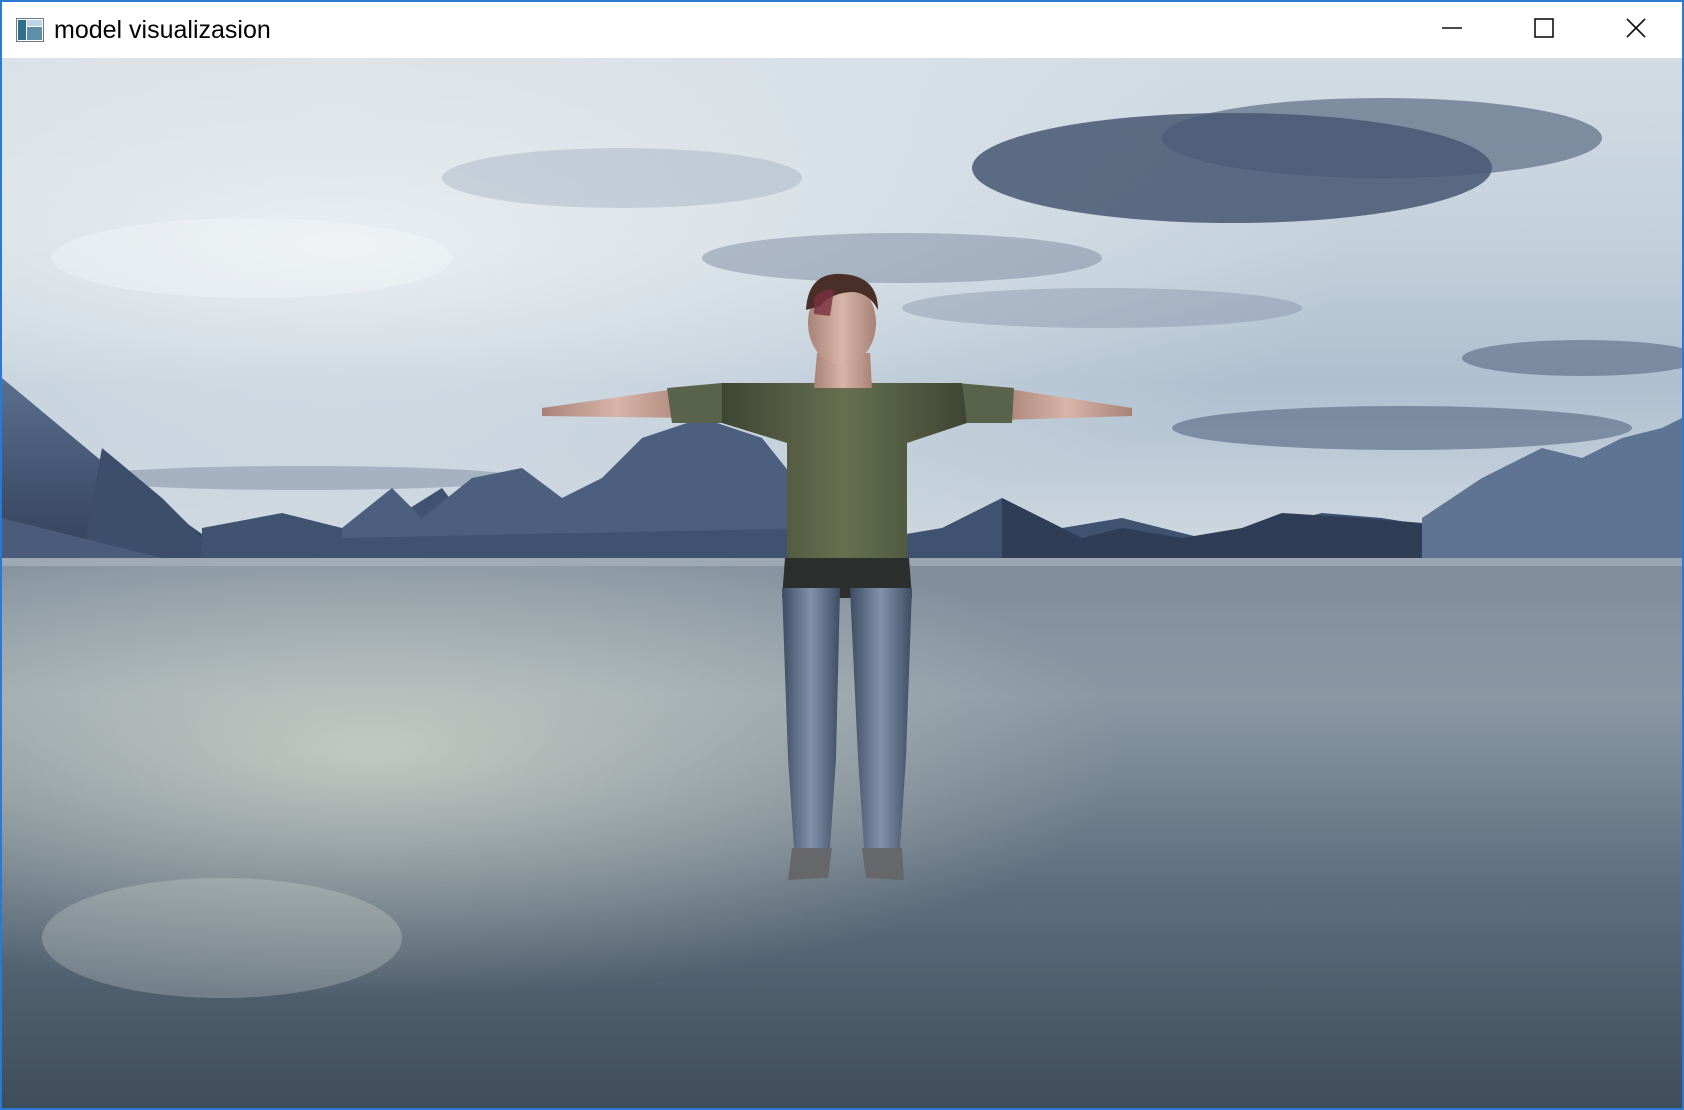 This screenshot has width=1684, height=1110. I want to click on window-title: model visualizasion, so click(162, 30).